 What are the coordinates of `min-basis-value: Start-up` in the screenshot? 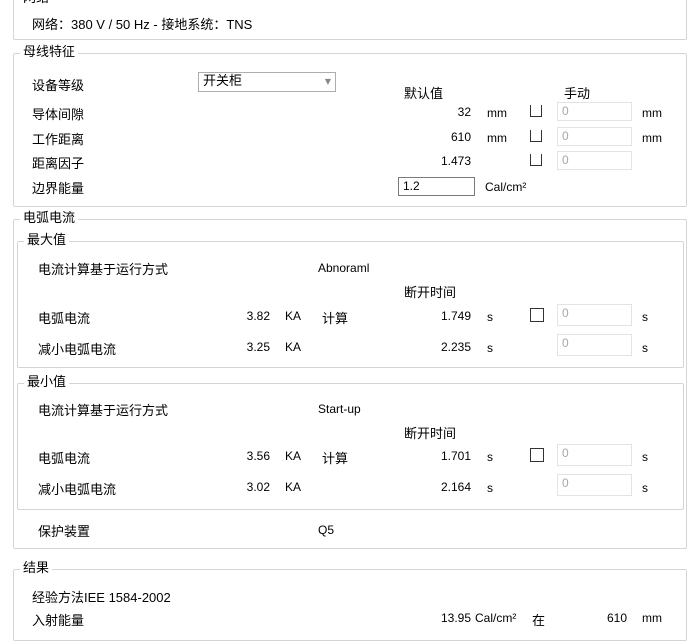 It's located at (339, 409).